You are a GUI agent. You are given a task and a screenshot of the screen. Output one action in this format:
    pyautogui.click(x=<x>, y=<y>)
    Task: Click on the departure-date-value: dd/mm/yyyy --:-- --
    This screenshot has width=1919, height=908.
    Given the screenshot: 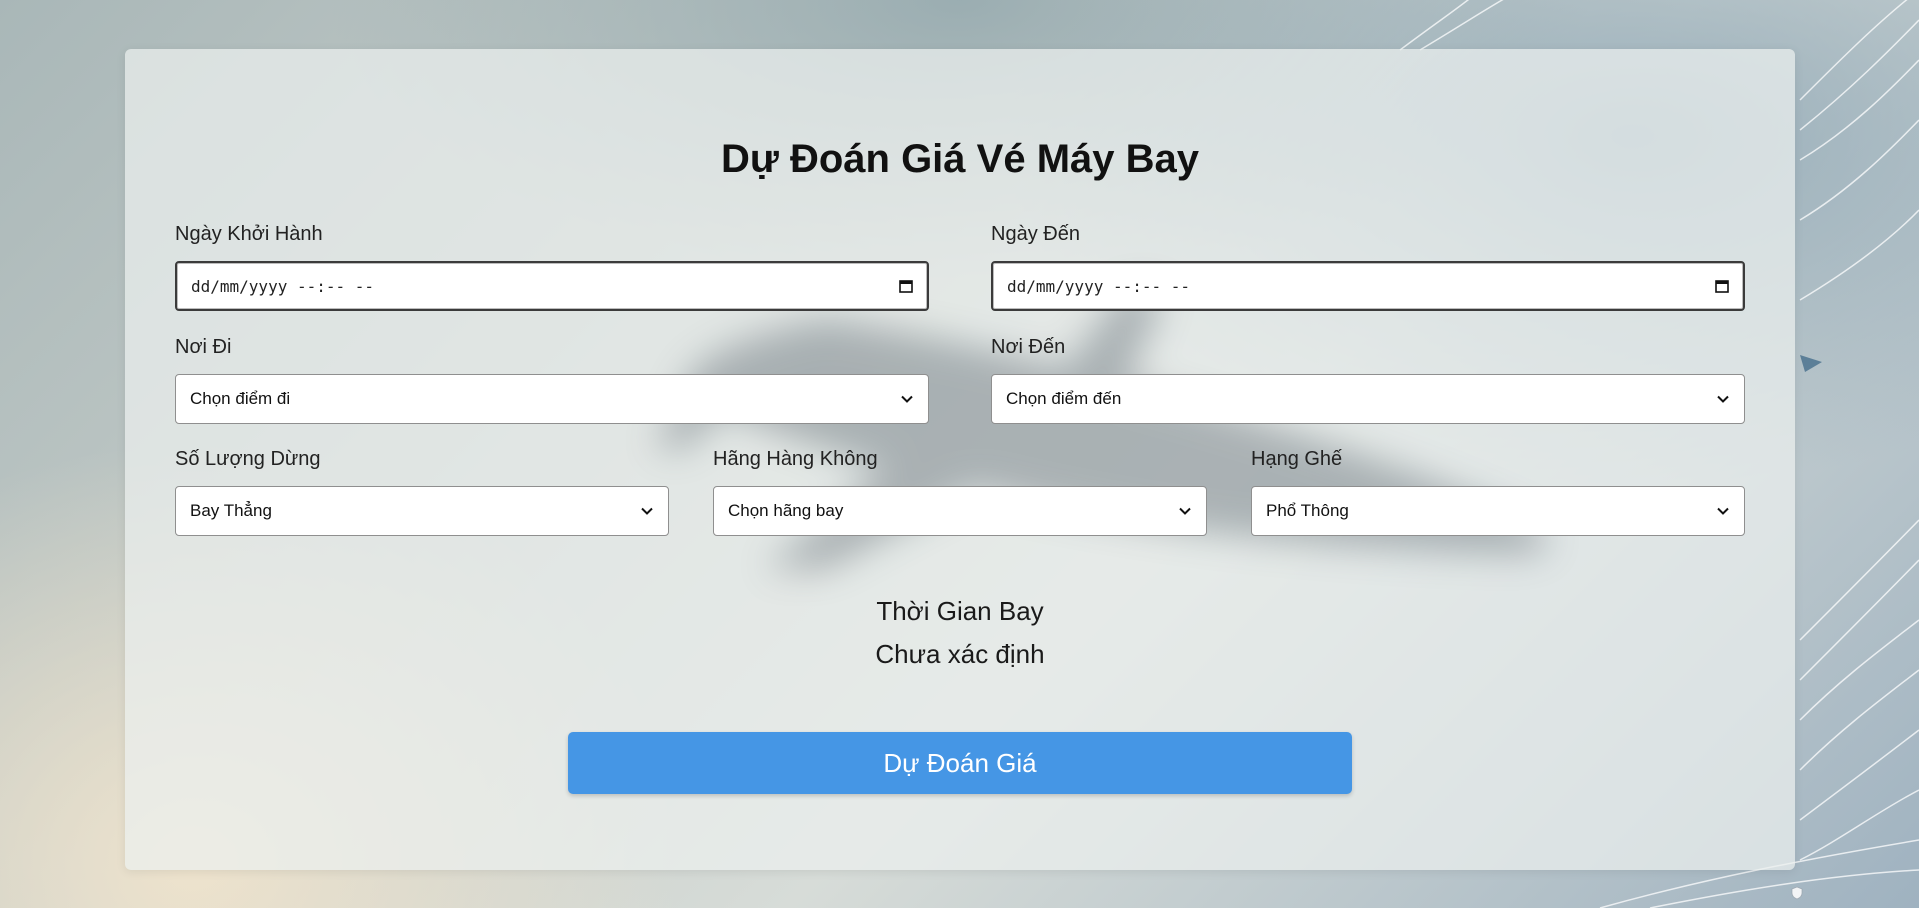 What is the action you would take?
    pyautogui.click(x=283, y=286)
    